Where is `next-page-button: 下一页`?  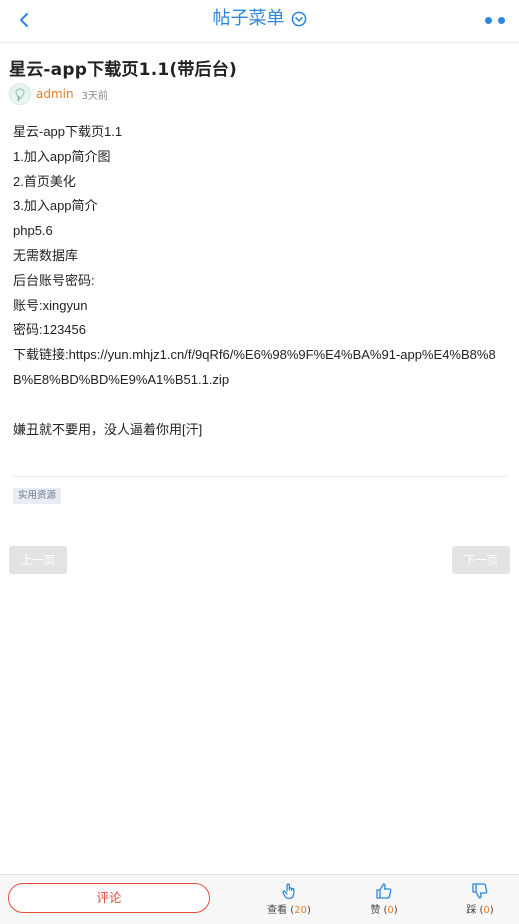
next-page-button: 下一页 is located at coordinates (481, 560).